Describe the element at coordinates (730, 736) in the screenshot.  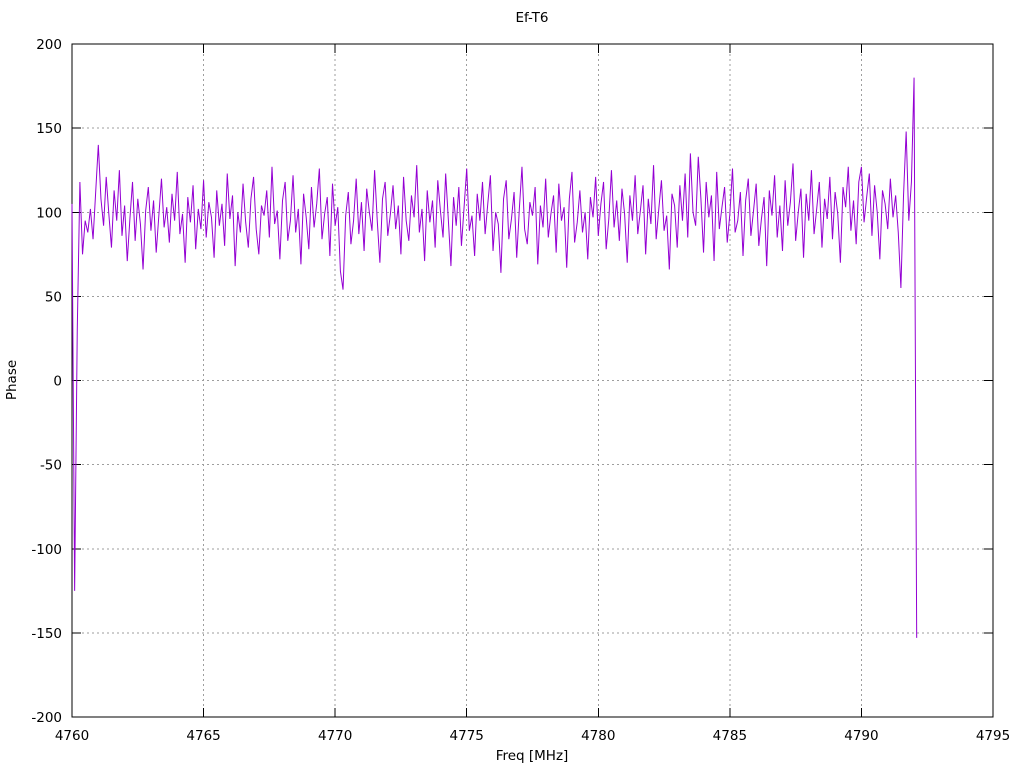
I see `x-tick-label: 4785` at that location.